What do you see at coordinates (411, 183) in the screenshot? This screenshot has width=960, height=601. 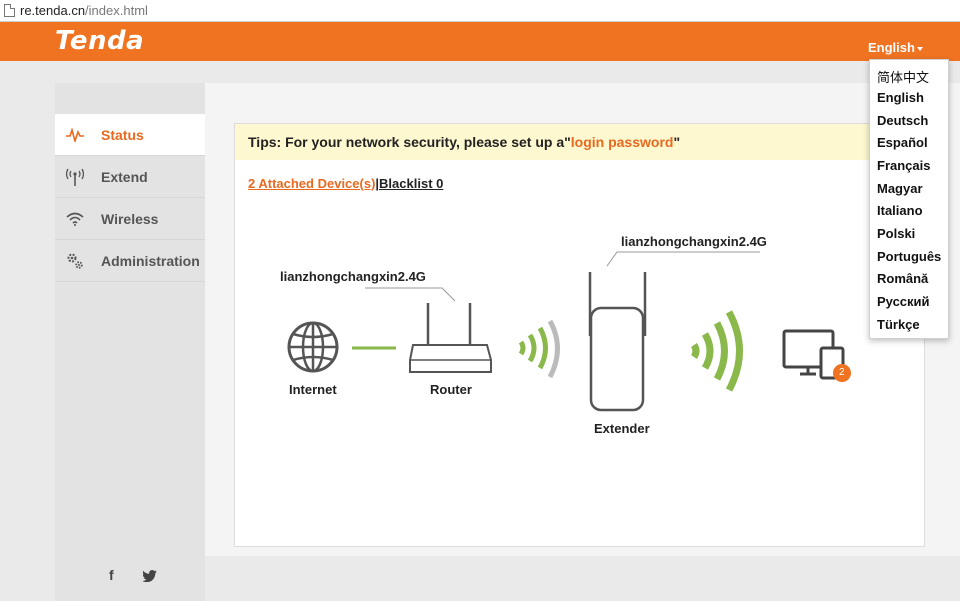 I see `blacklist-link: Blacklist 0` at bounding box center [411, 183].